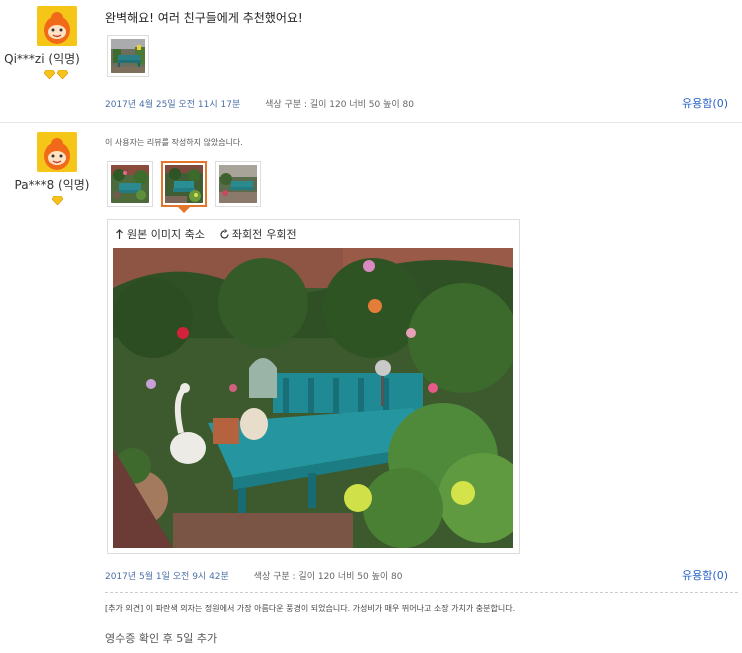 The height and width of the screenshot is (653, 742). I want to click on rotate-left-label: 좌회전, so click(247, 234).